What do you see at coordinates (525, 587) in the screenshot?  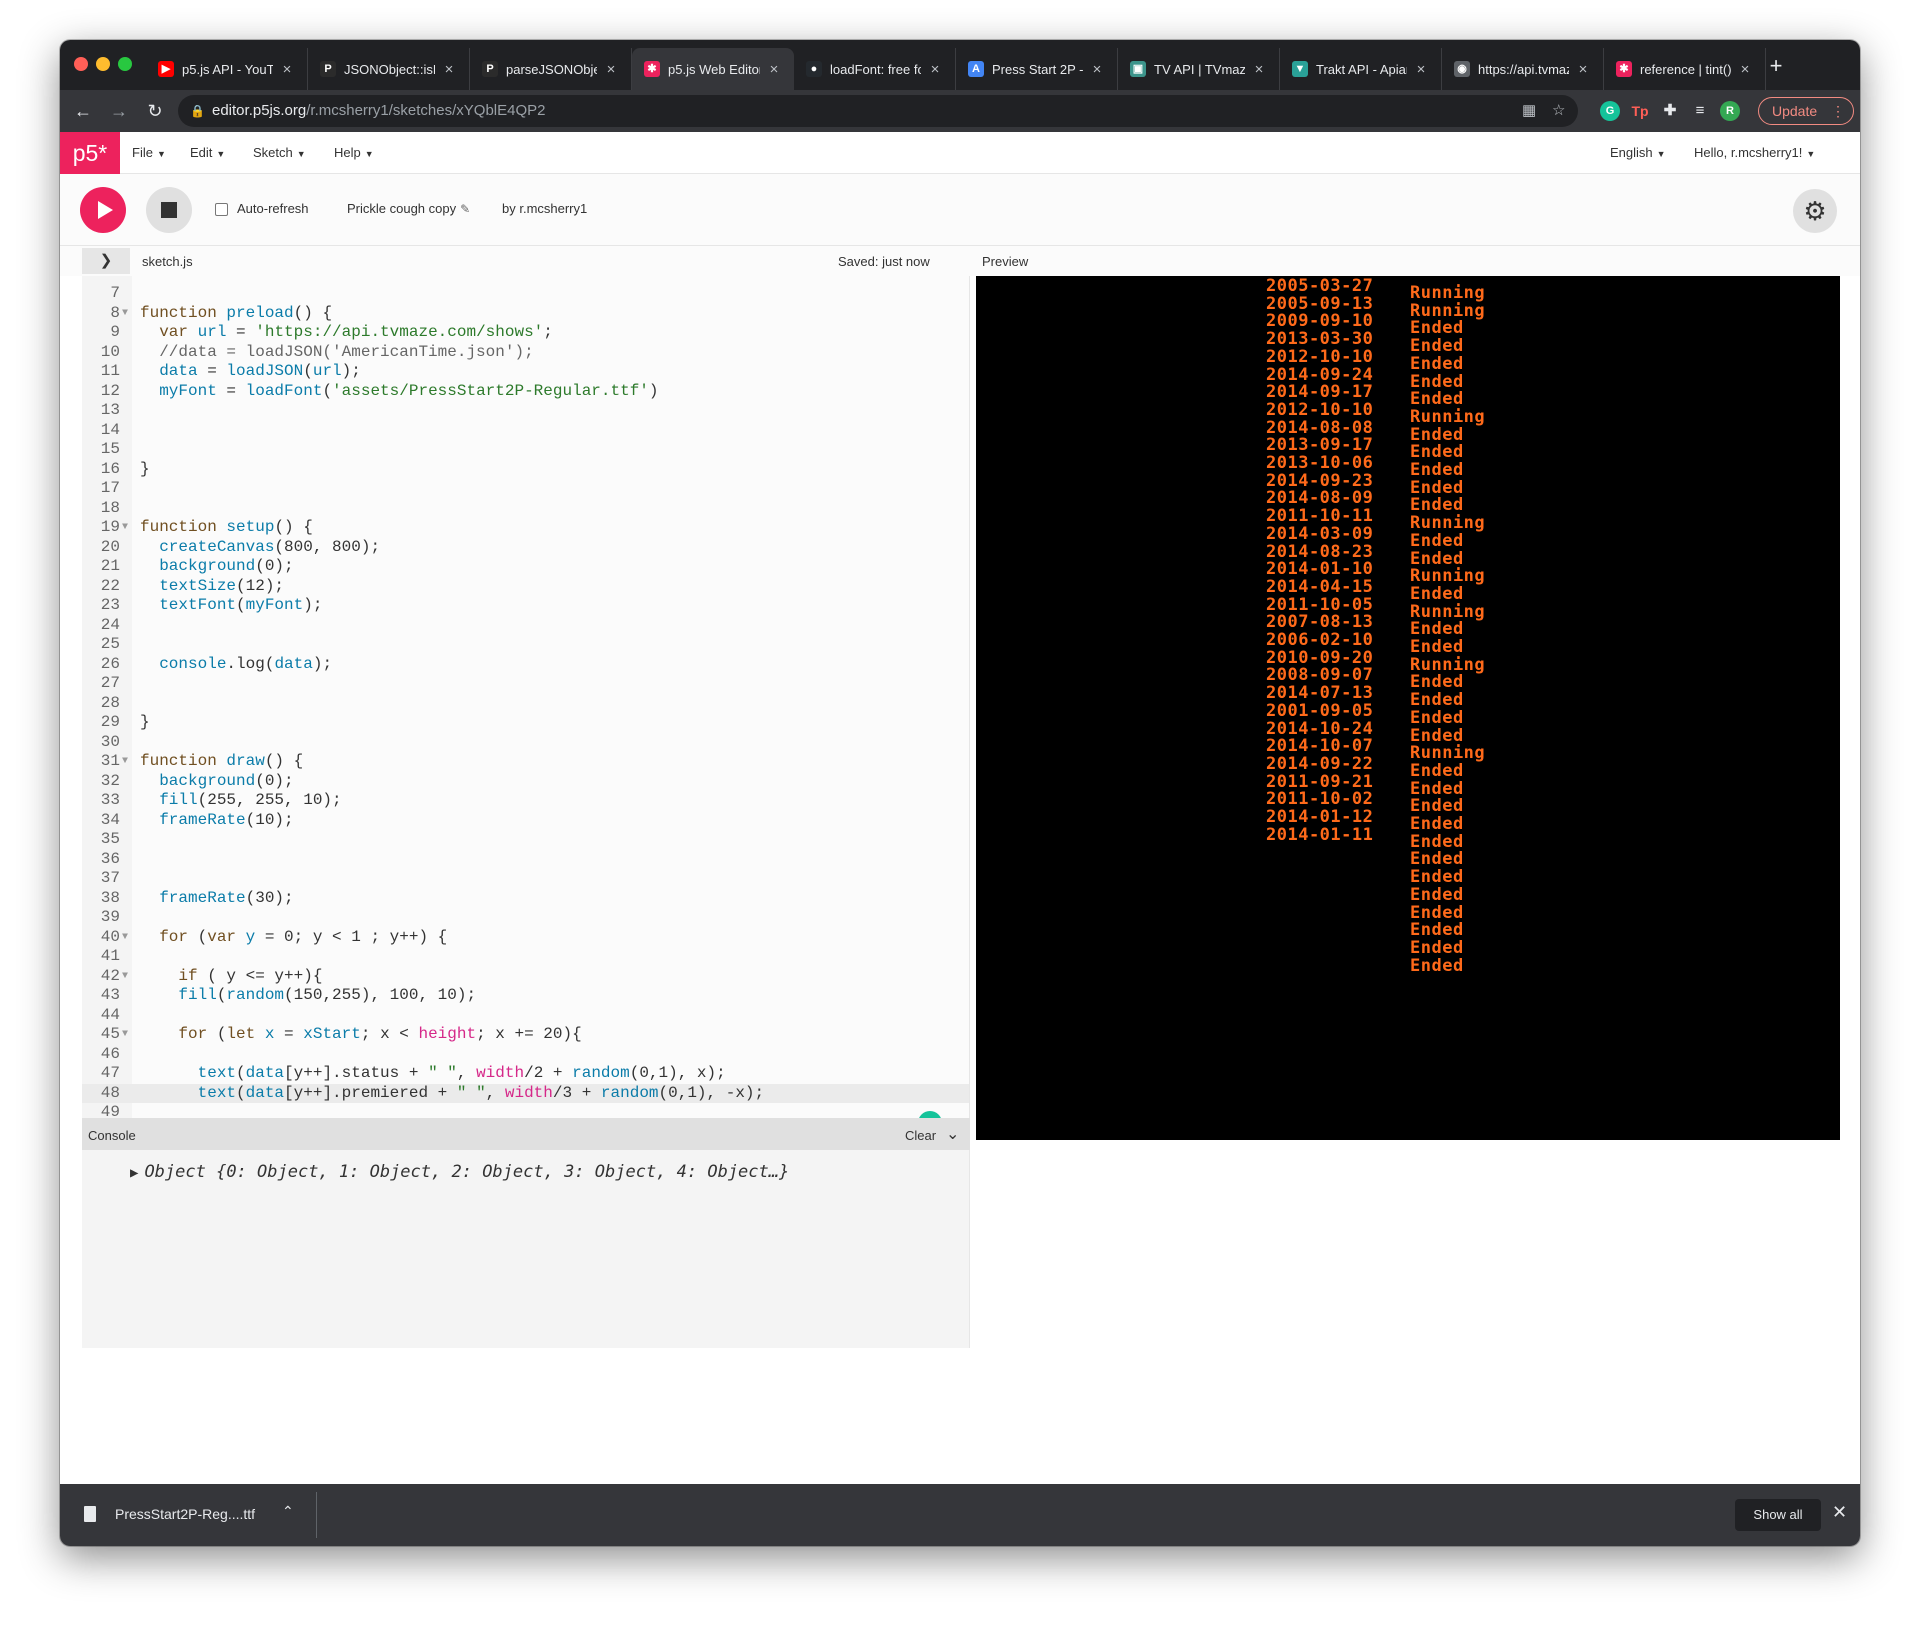 I see `code-line: 22 textSize(12);` at bounding box center [525, 587].